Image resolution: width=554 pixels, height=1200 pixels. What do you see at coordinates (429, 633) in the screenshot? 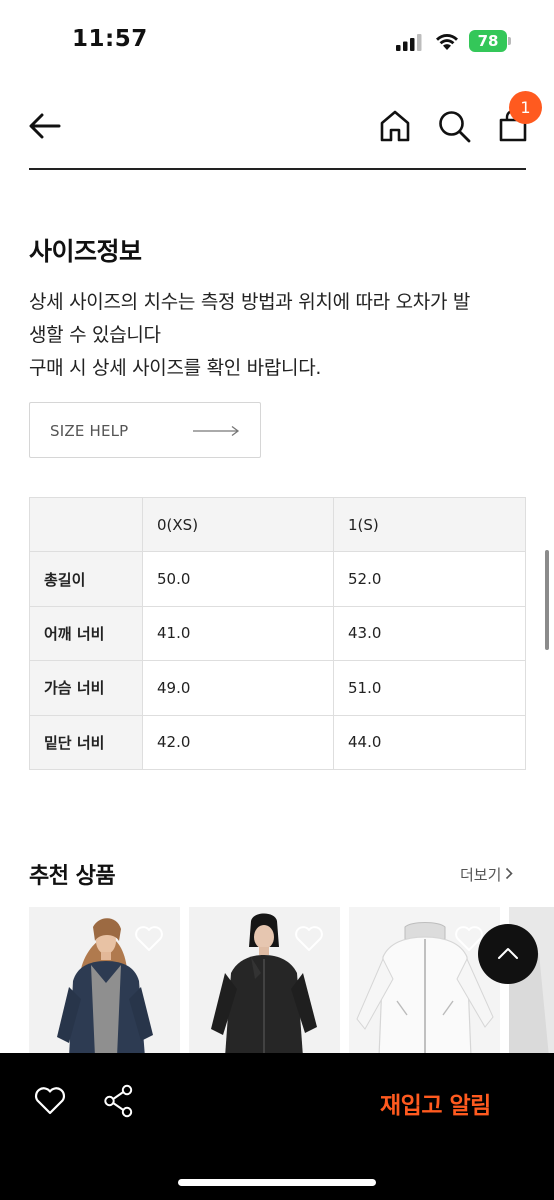
I see `measurement-value: 43.0` at bounding box center [429, 633].